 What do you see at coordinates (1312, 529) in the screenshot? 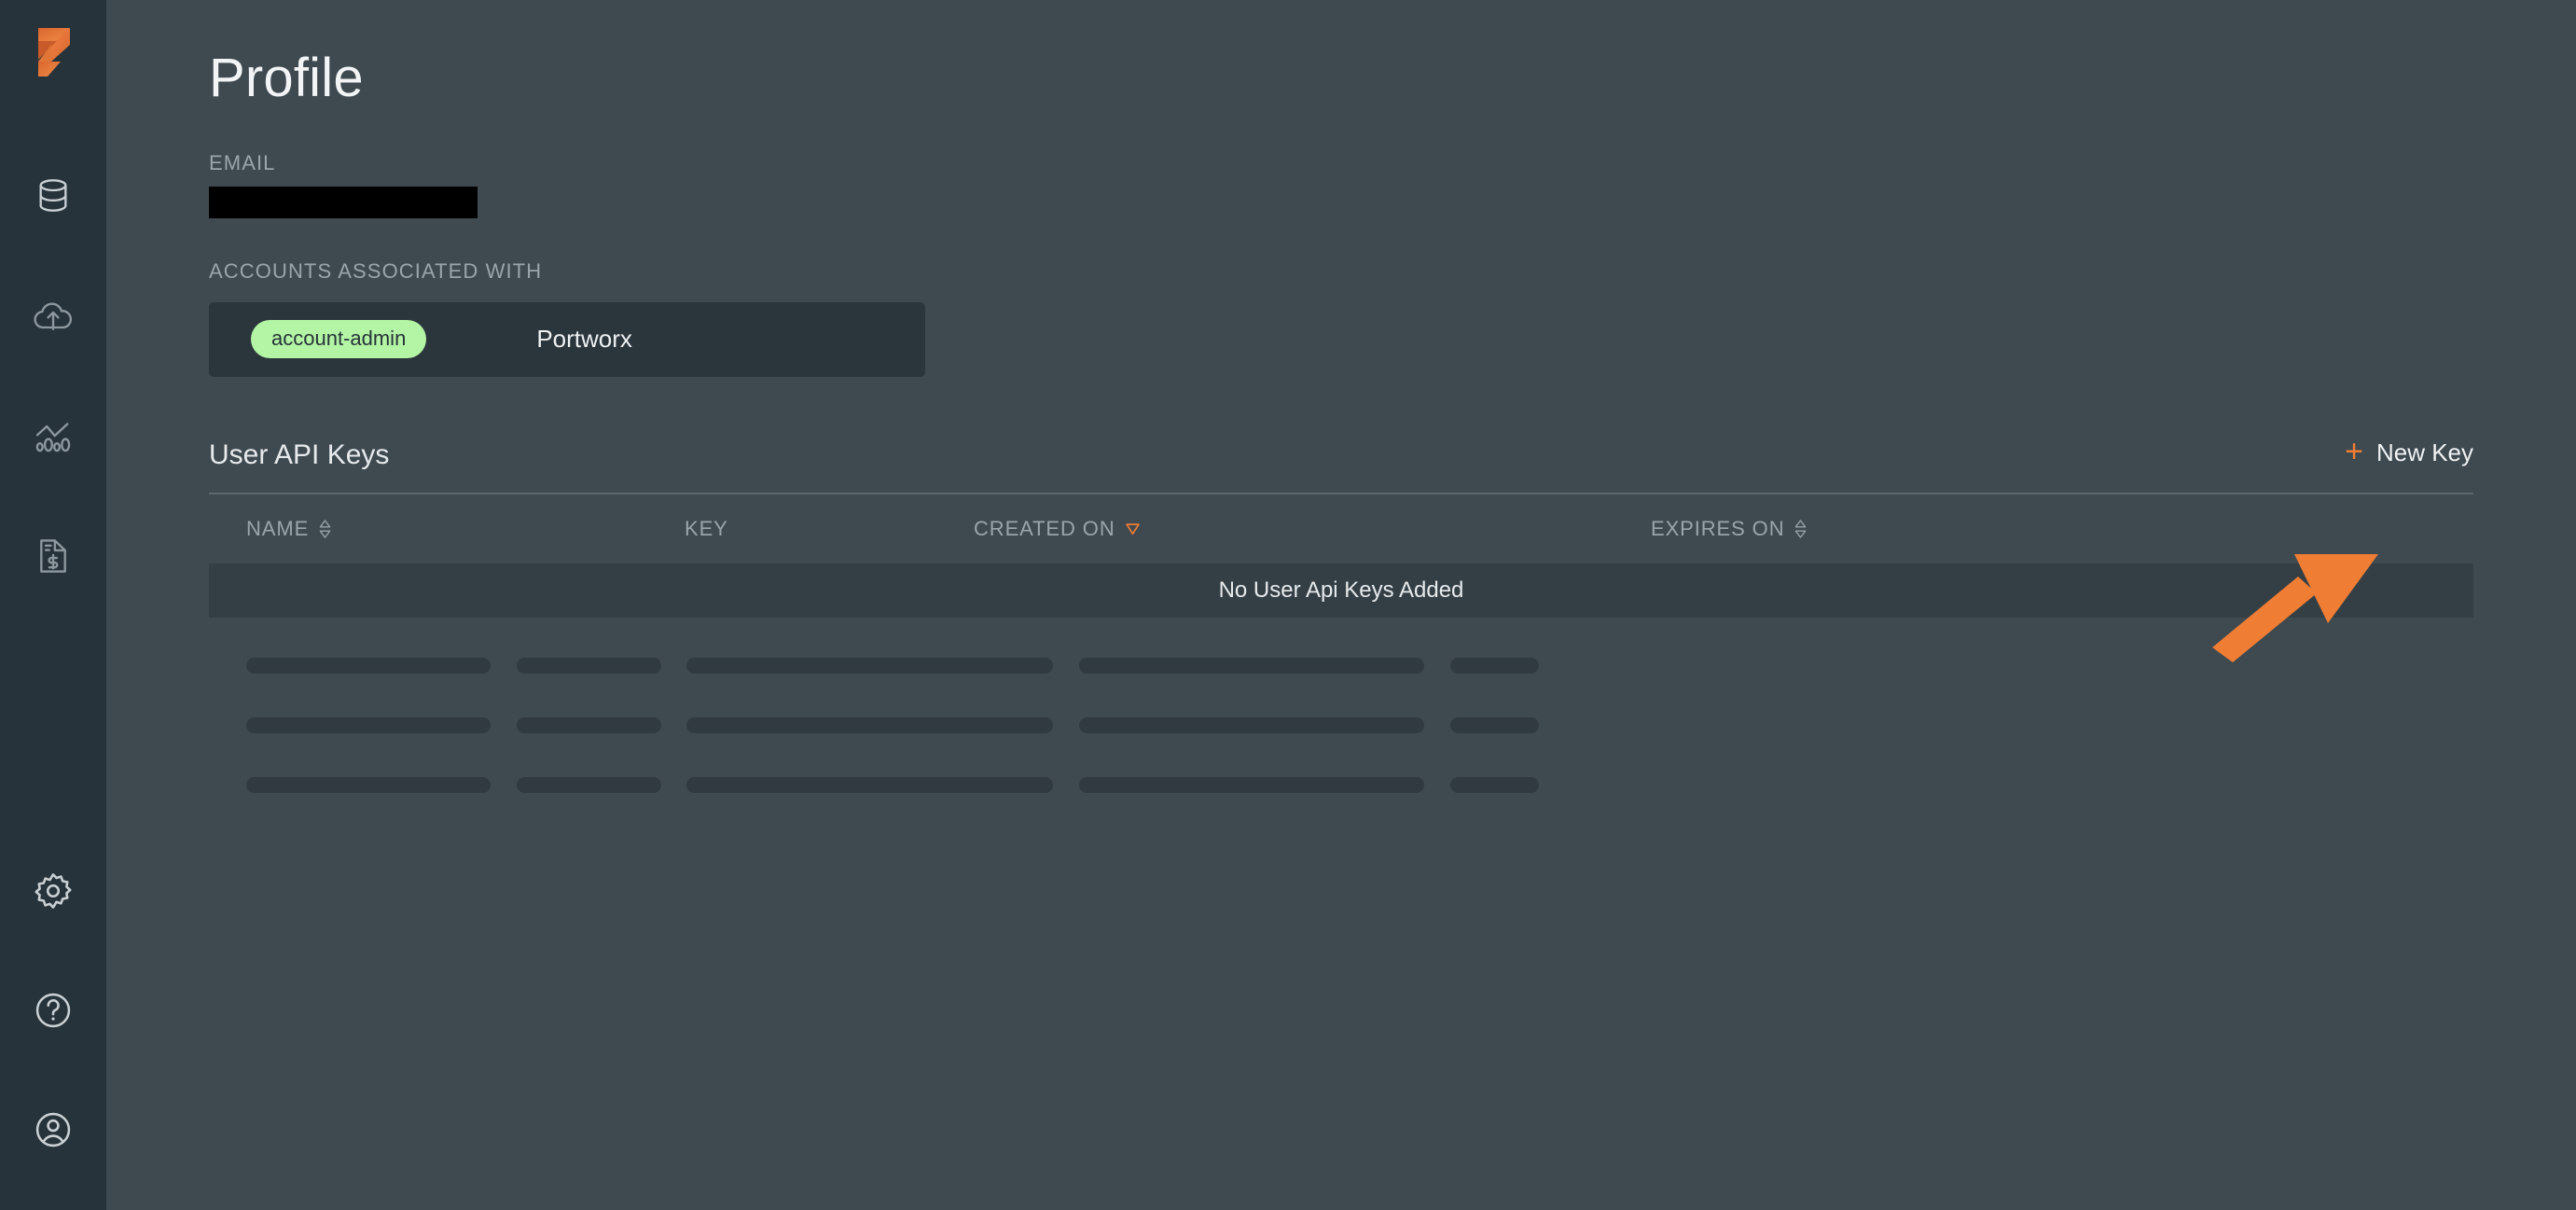
I see `column-header-created-on: CREATED ON` at bounding box center [1312, 529].